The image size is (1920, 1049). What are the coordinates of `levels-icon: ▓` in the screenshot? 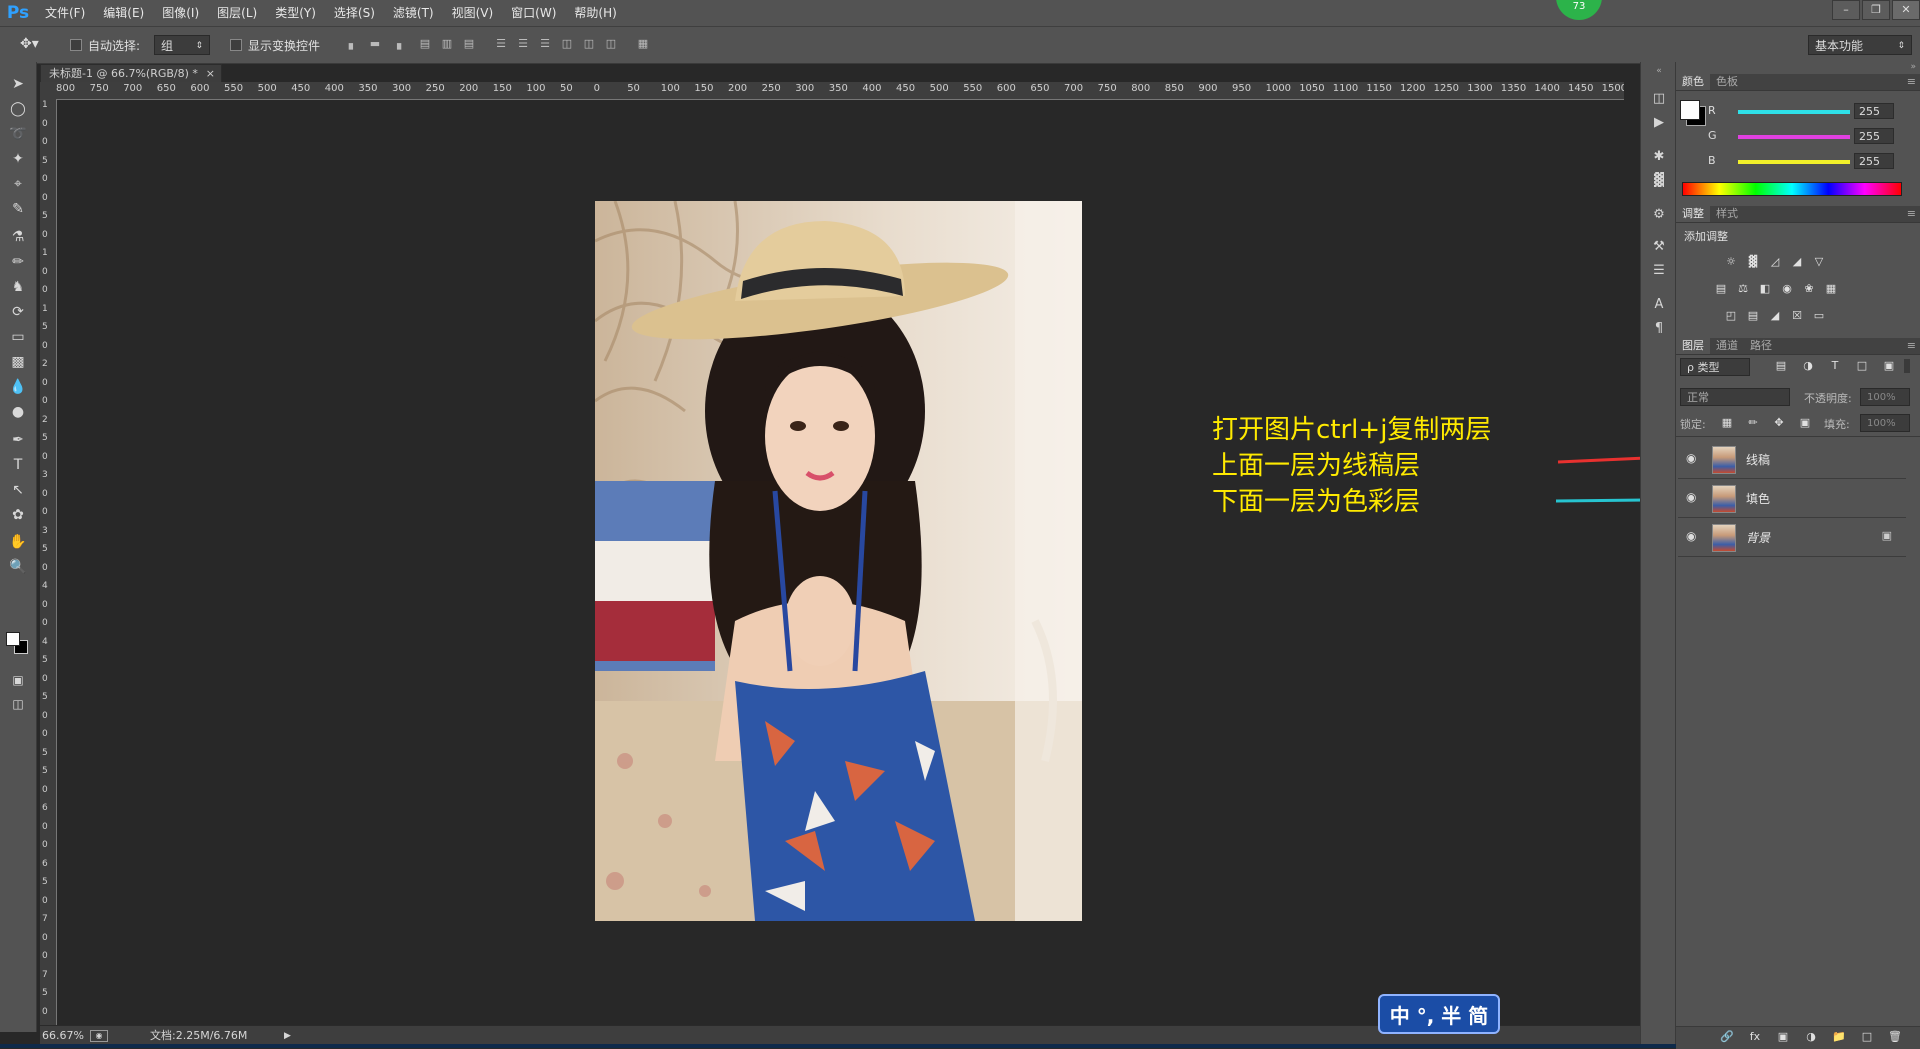 It's located at (1753, 262).